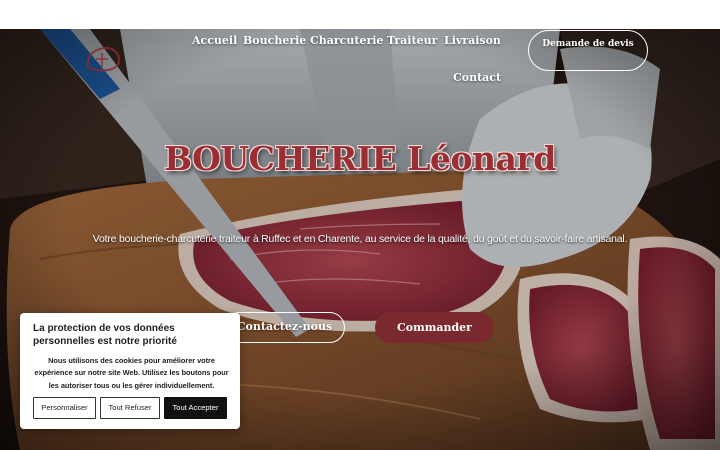 The height and width of the screenshot is (450, 720). Describe the element at coordinates (477, 77) in the screenshot. I see `nav-item-contact: Contact` at that location.